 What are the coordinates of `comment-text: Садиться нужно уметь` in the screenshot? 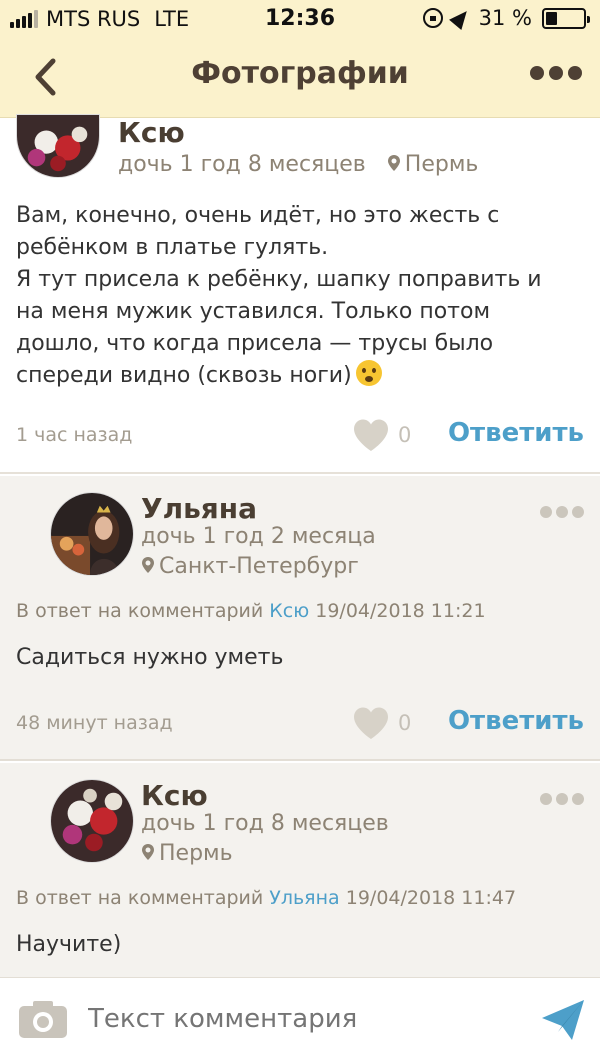 It's located at (150, 657).